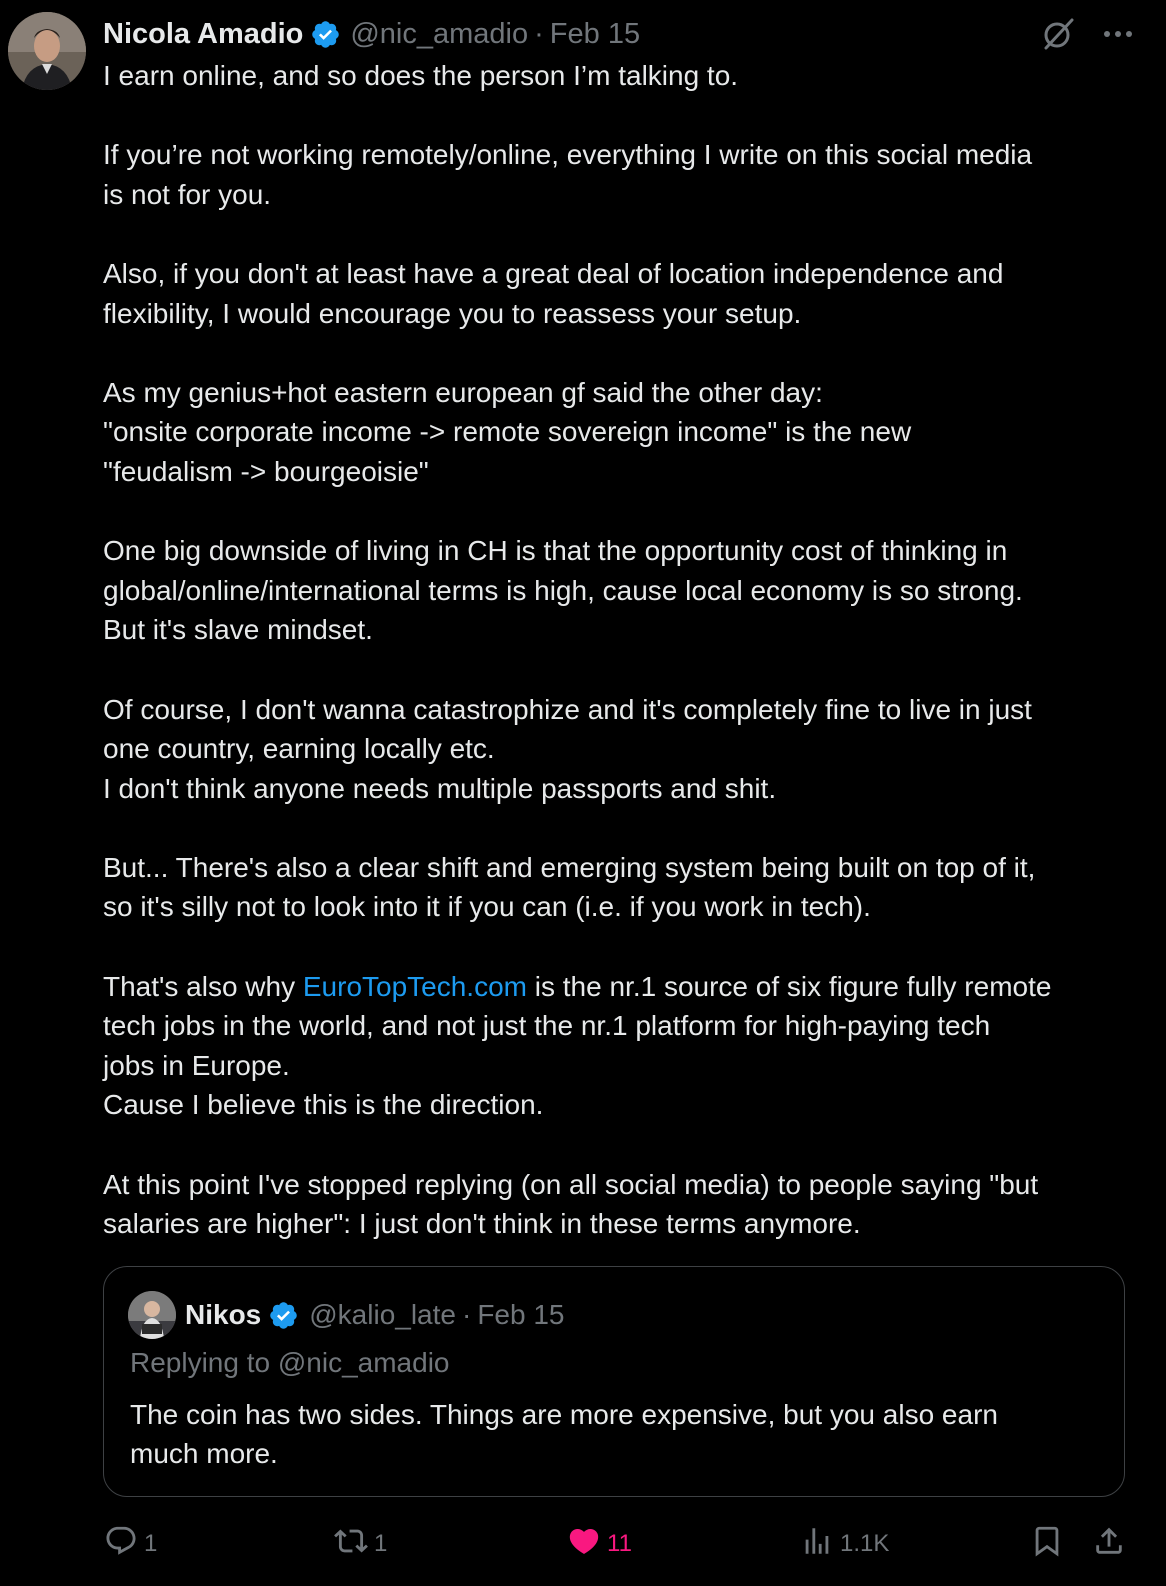 The height and width of the screenshot is (1586, 1166). What do you see at coordinates (595, 34) in the screenshot?
I see `tweet-date: Feb 15` at bounding box center [595, 34].